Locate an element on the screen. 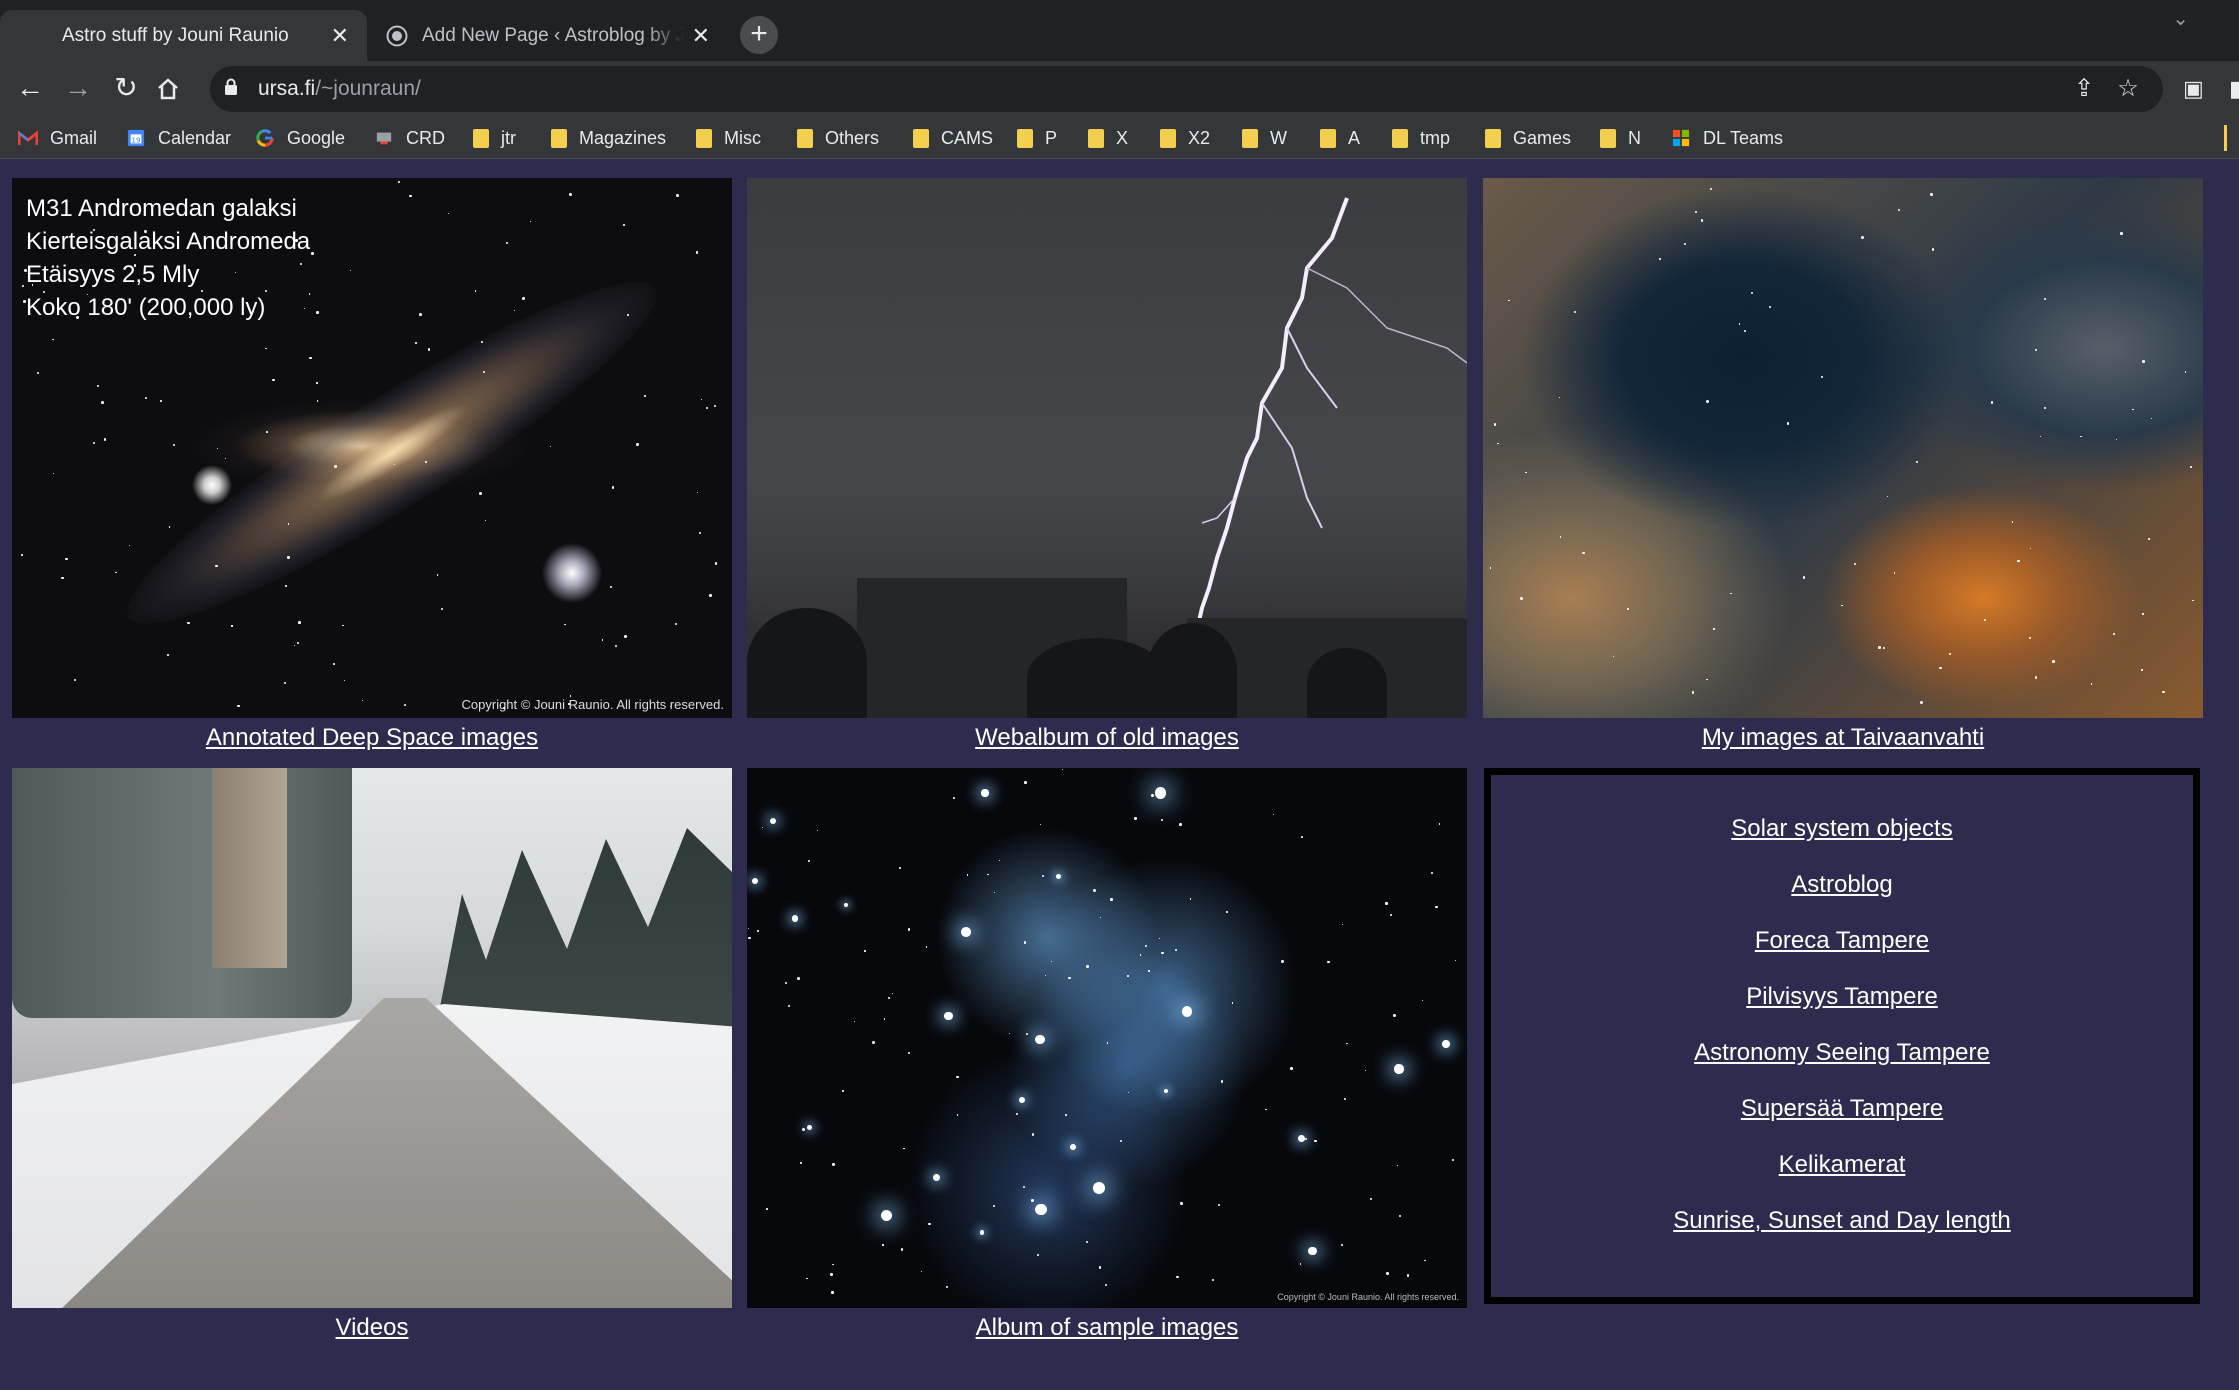  tab-search-icon: ⌄ is located at coordinates (2180, 18).